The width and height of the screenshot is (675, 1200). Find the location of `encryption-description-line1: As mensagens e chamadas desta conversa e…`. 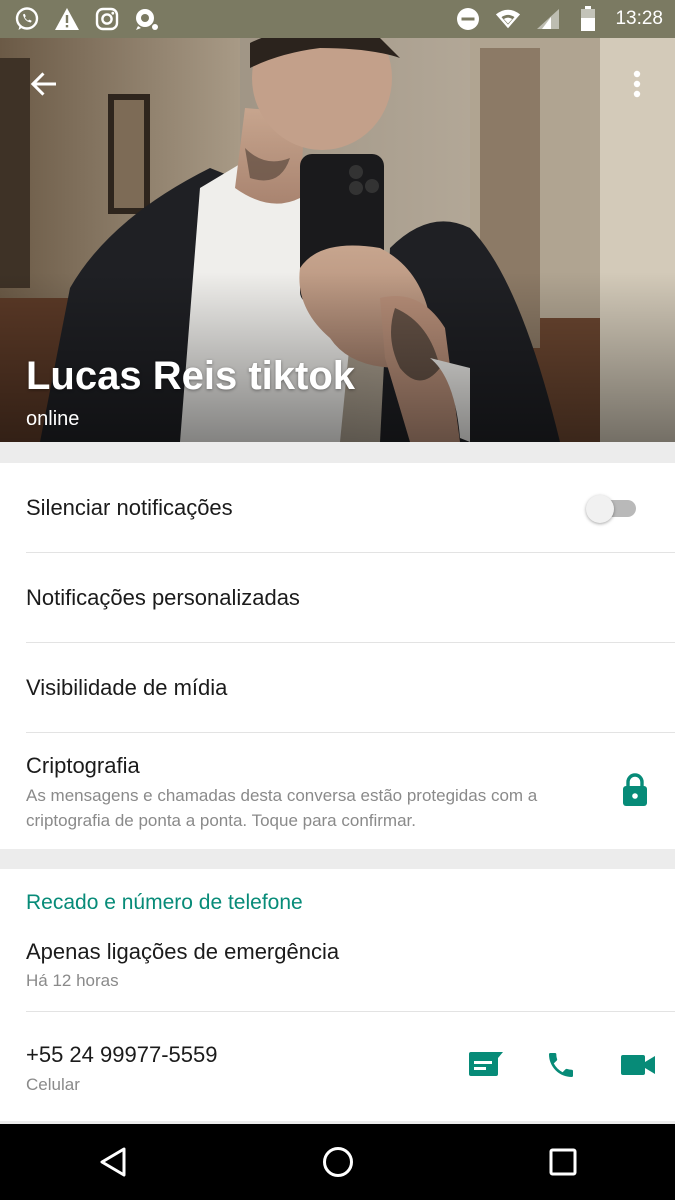

encryption-description-line1: As mensagens e chamadas desta conversa e… is located at coordinates (282, 795).